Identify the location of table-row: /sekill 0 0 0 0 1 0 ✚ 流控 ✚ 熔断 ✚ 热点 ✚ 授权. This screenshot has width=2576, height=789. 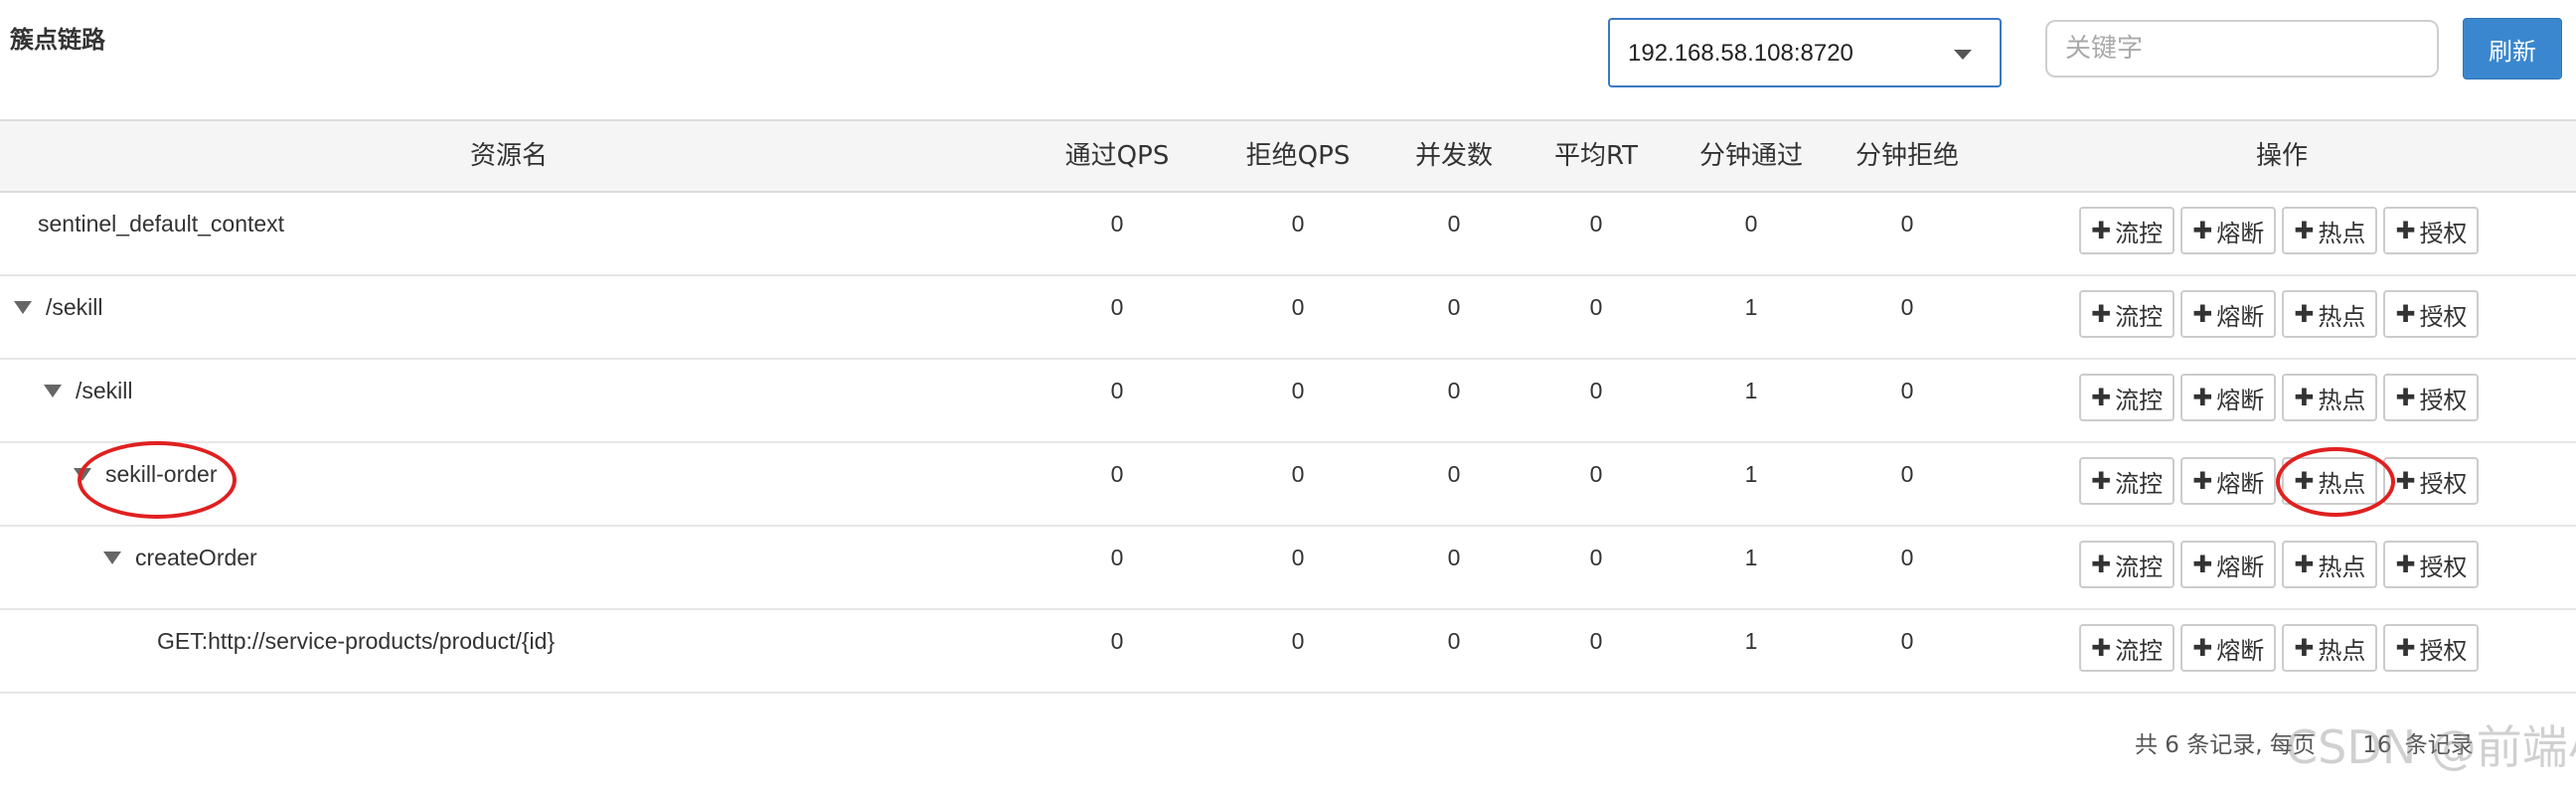
(1288, 401).